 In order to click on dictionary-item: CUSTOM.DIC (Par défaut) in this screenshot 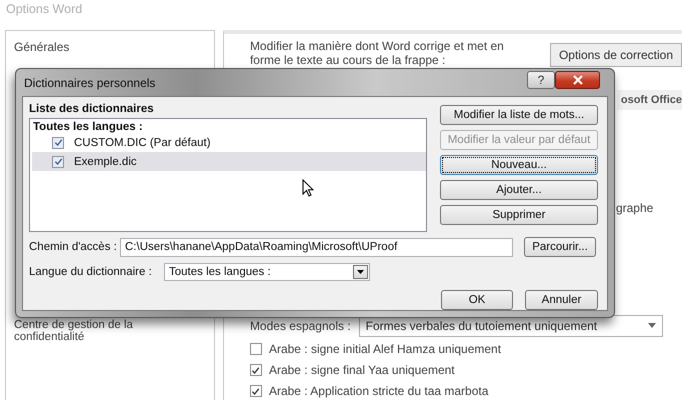, I will do `click(229, 142)`.